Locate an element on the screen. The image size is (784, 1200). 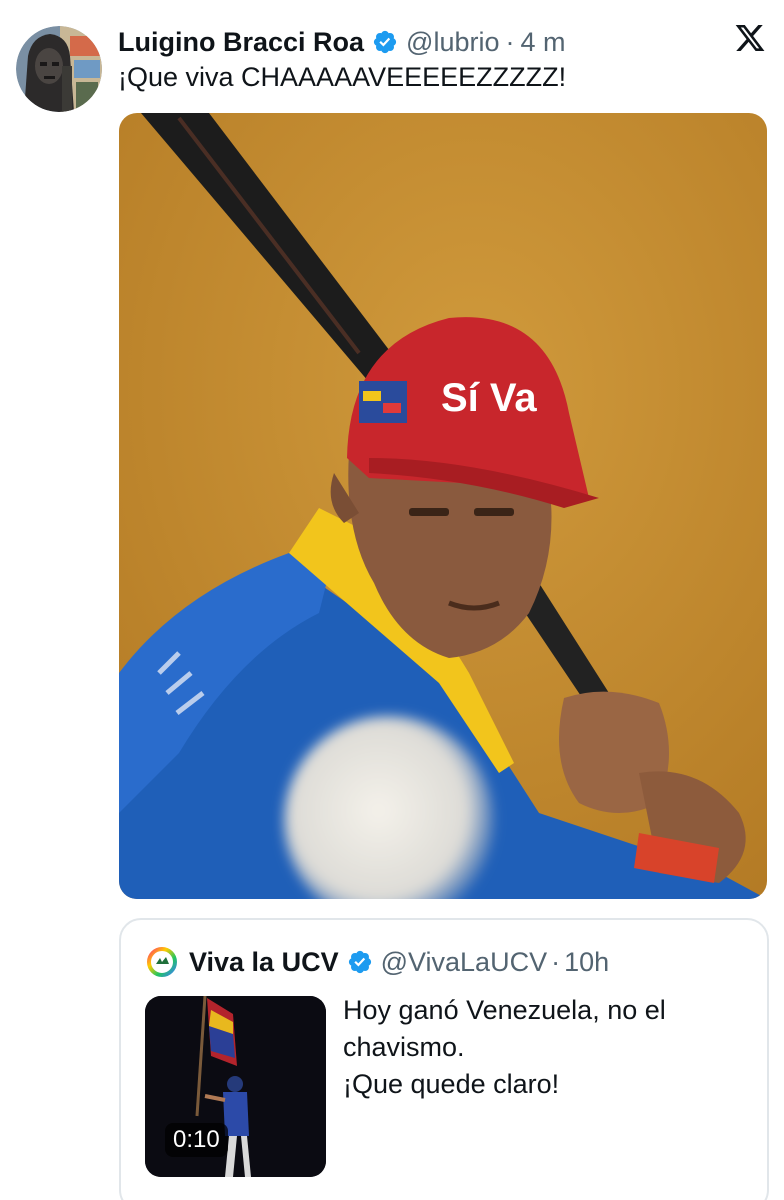
quoted-text-line: chavismo. is located at coordinates (404, 1047).